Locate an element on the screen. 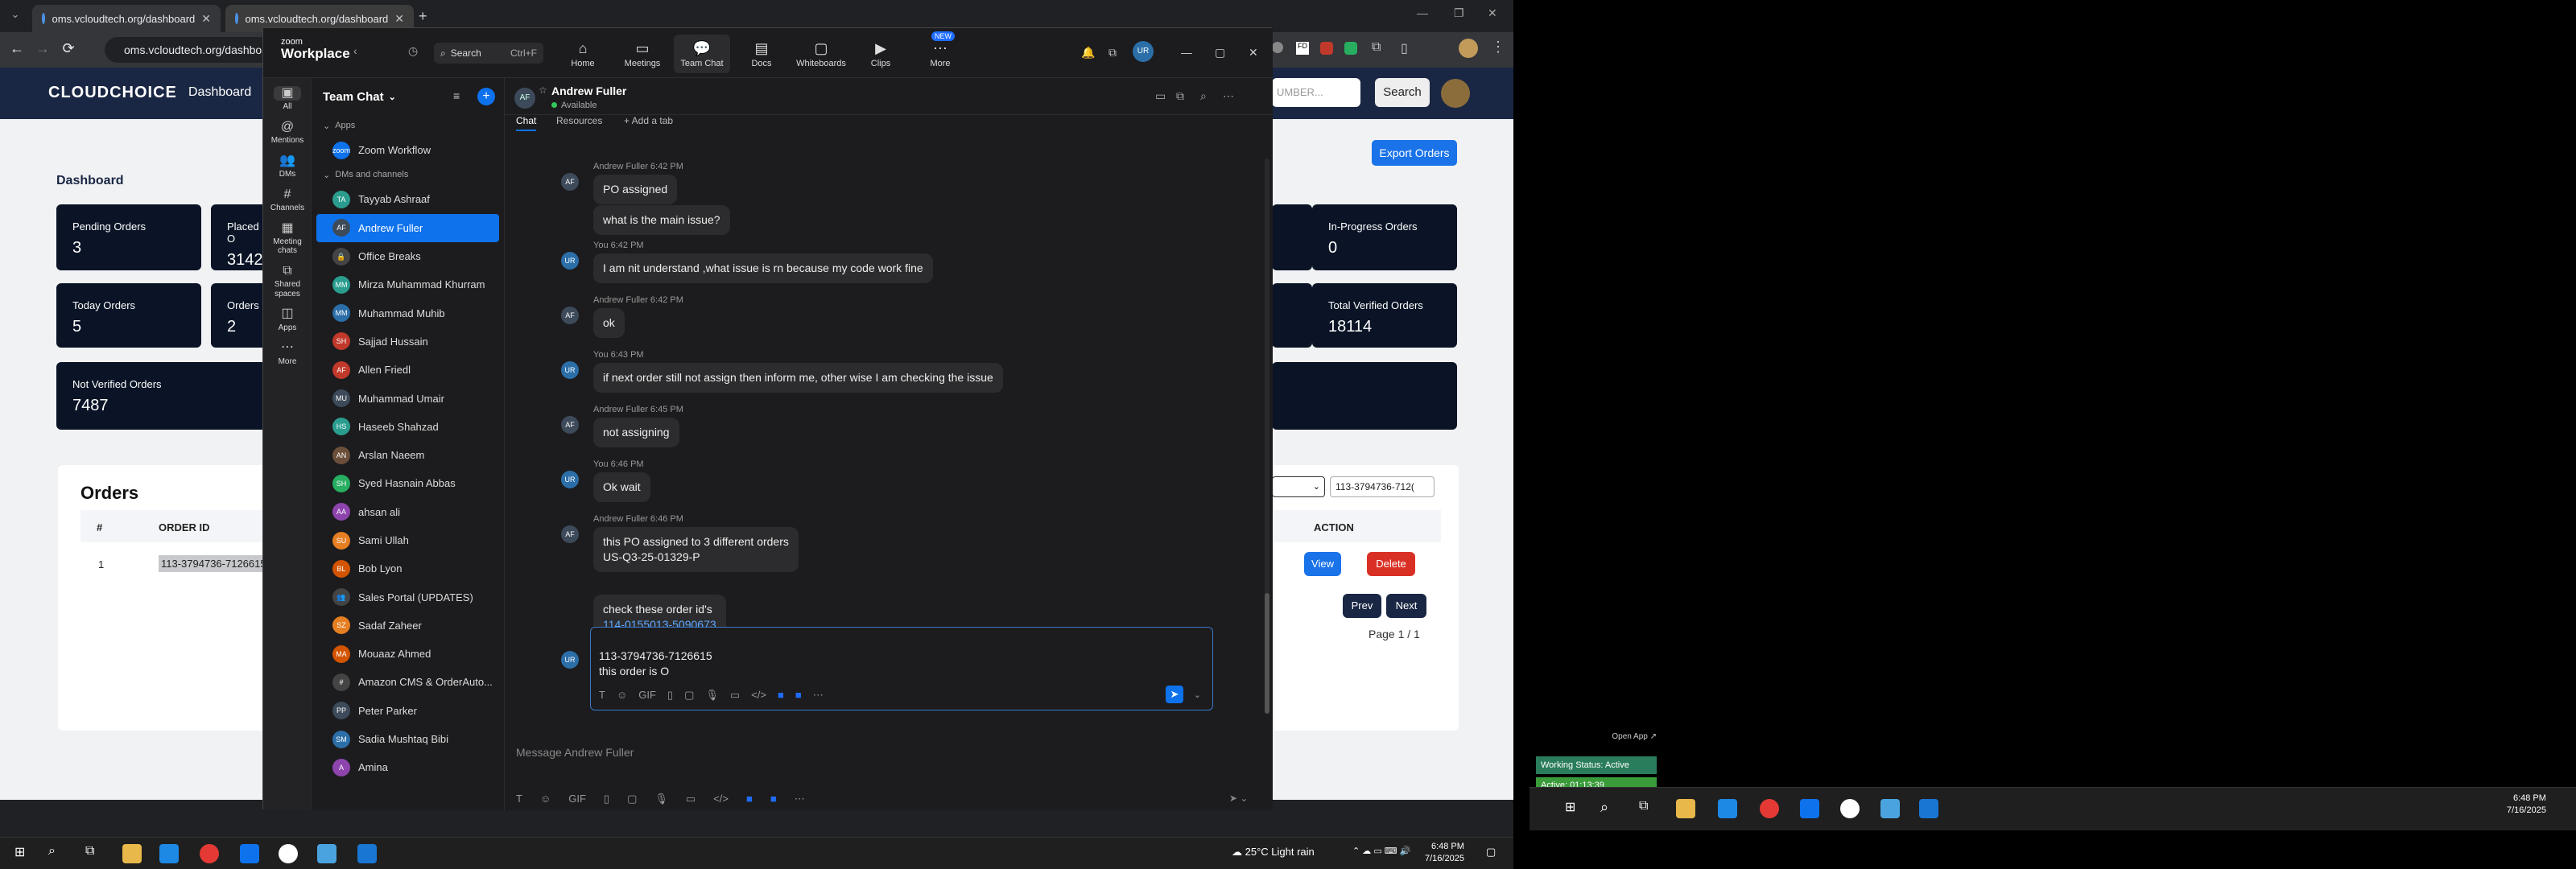  contact-item: MM Muhammad Muhib is located at coordinates (407, 313).